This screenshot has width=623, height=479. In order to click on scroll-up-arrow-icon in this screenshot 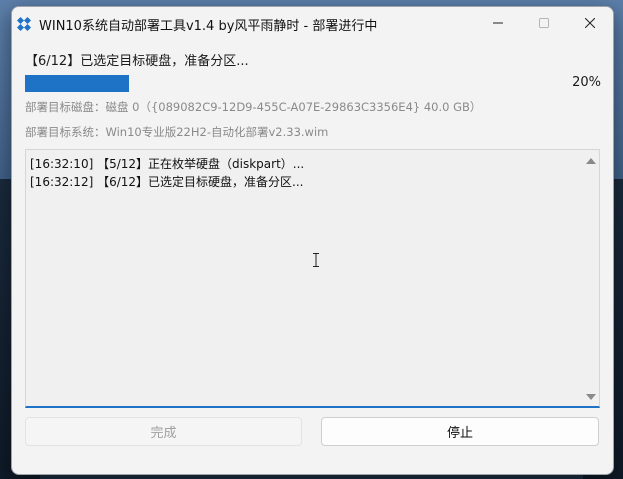, I will do `click(591, 161)`.